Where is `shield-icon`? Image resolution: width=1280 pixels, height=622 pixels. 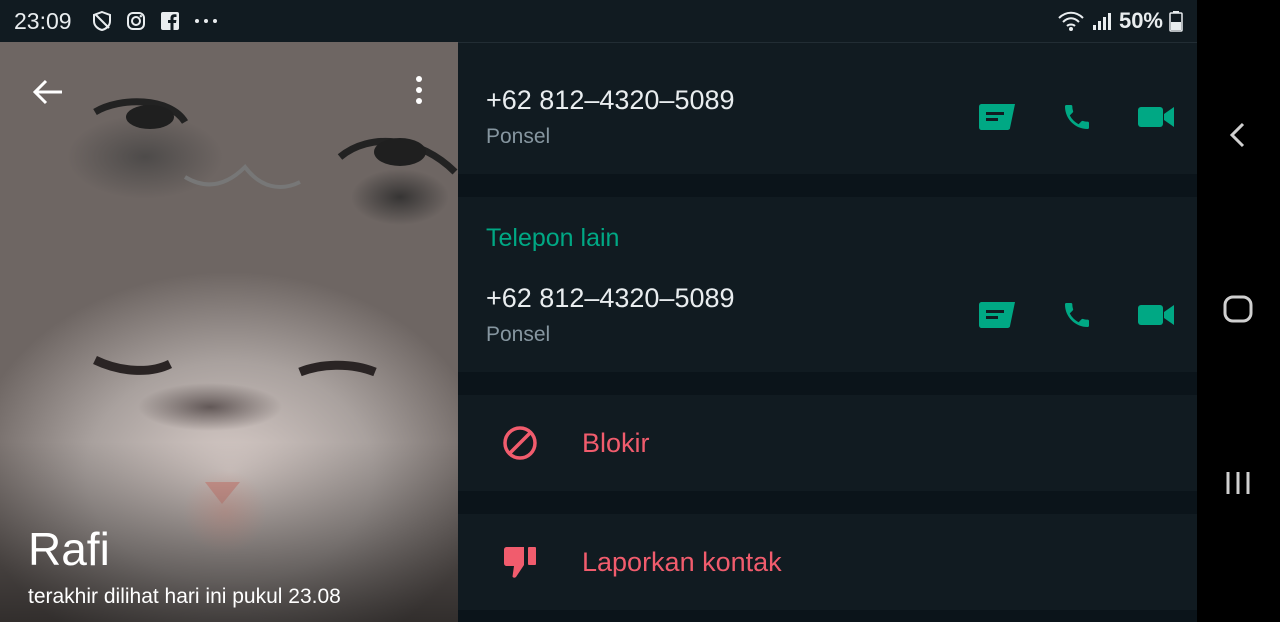
shield-icon is located at coordinates (102, 21).